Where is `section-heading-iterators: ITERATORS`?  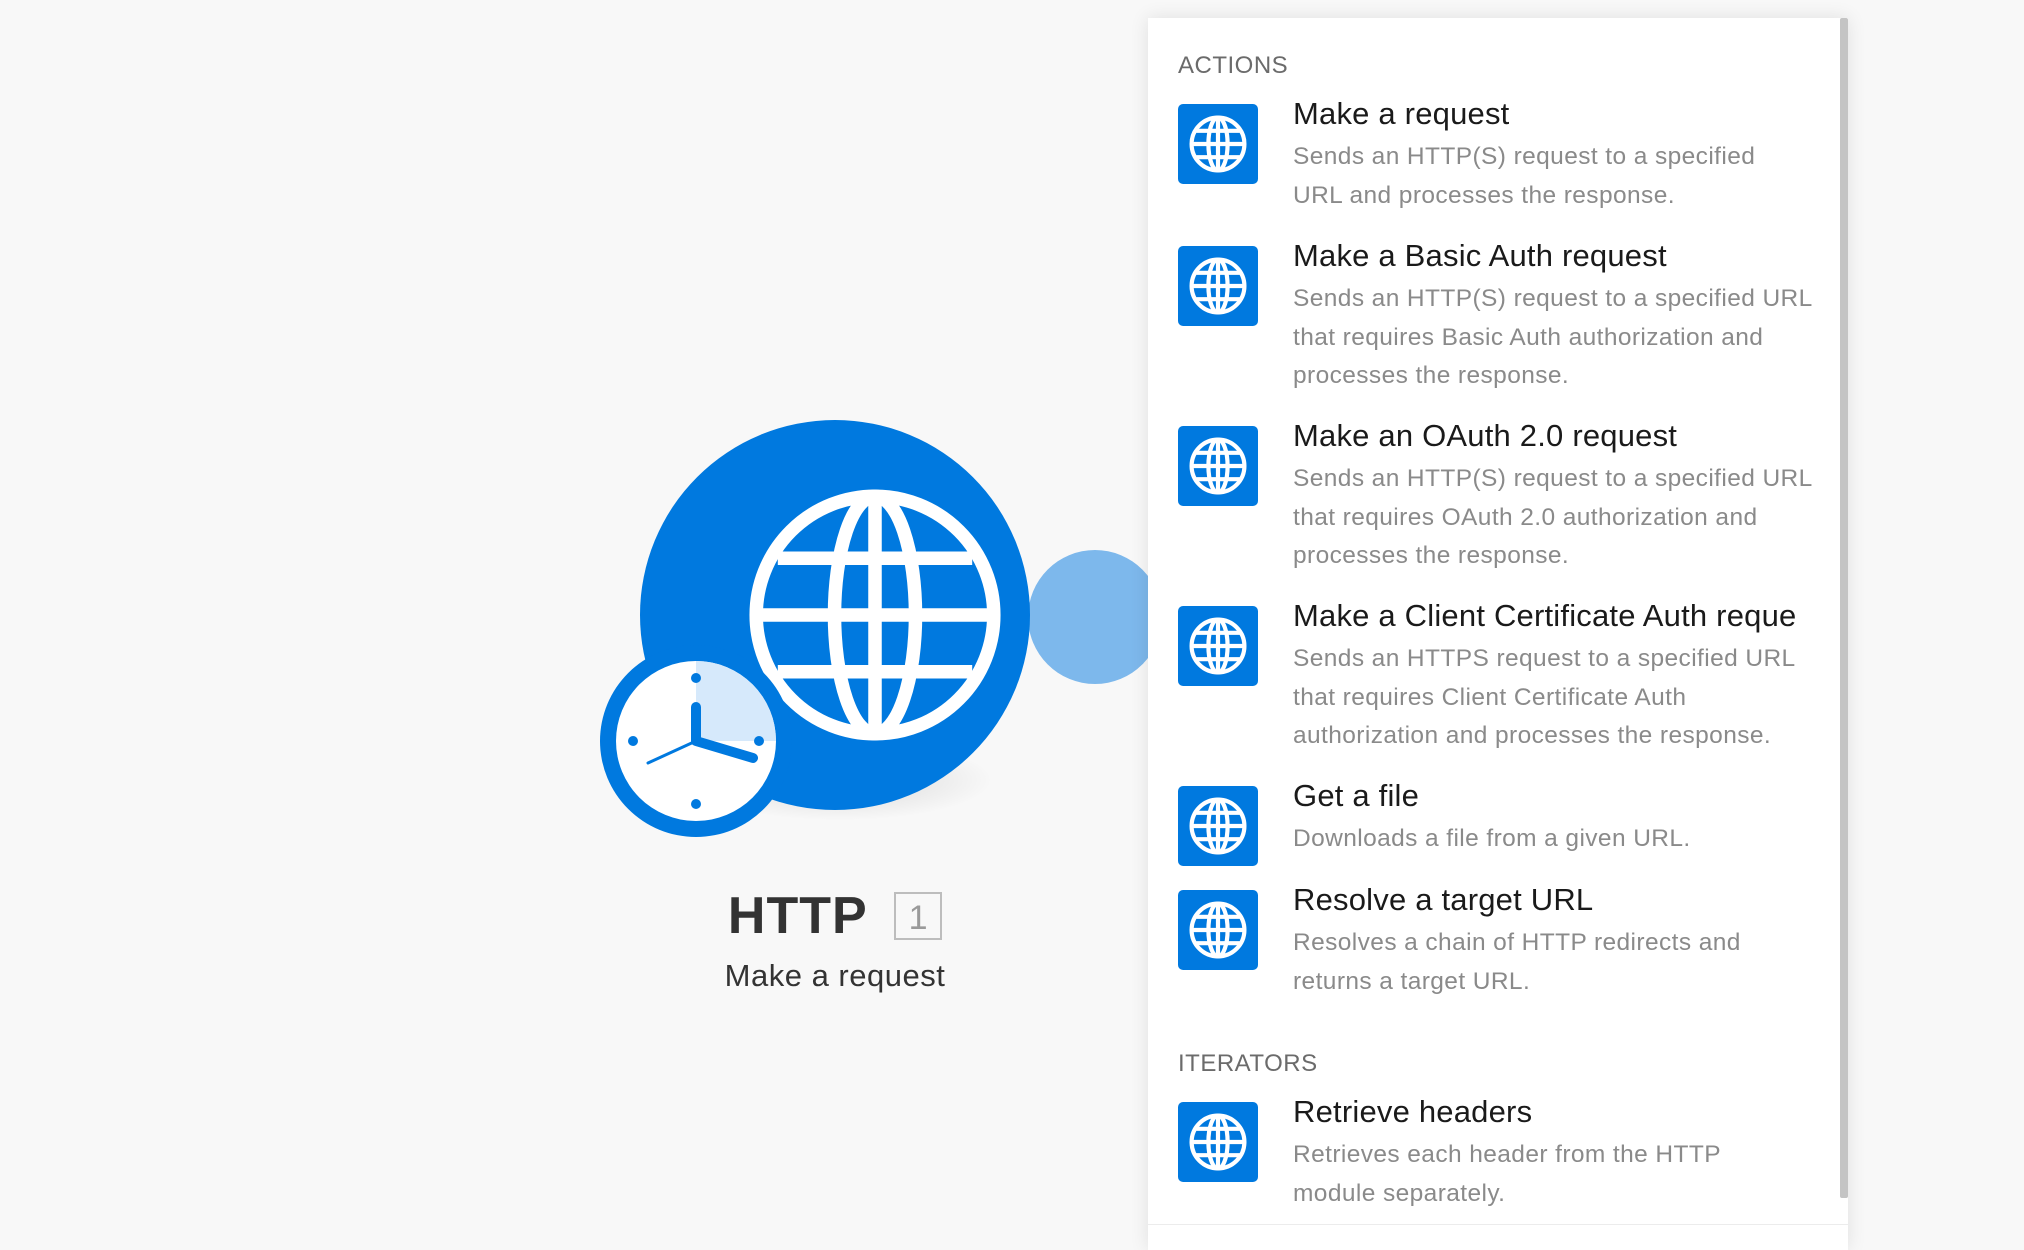
section-heading-iterators: ITERATORS is located at coordinates (1248, 1063).